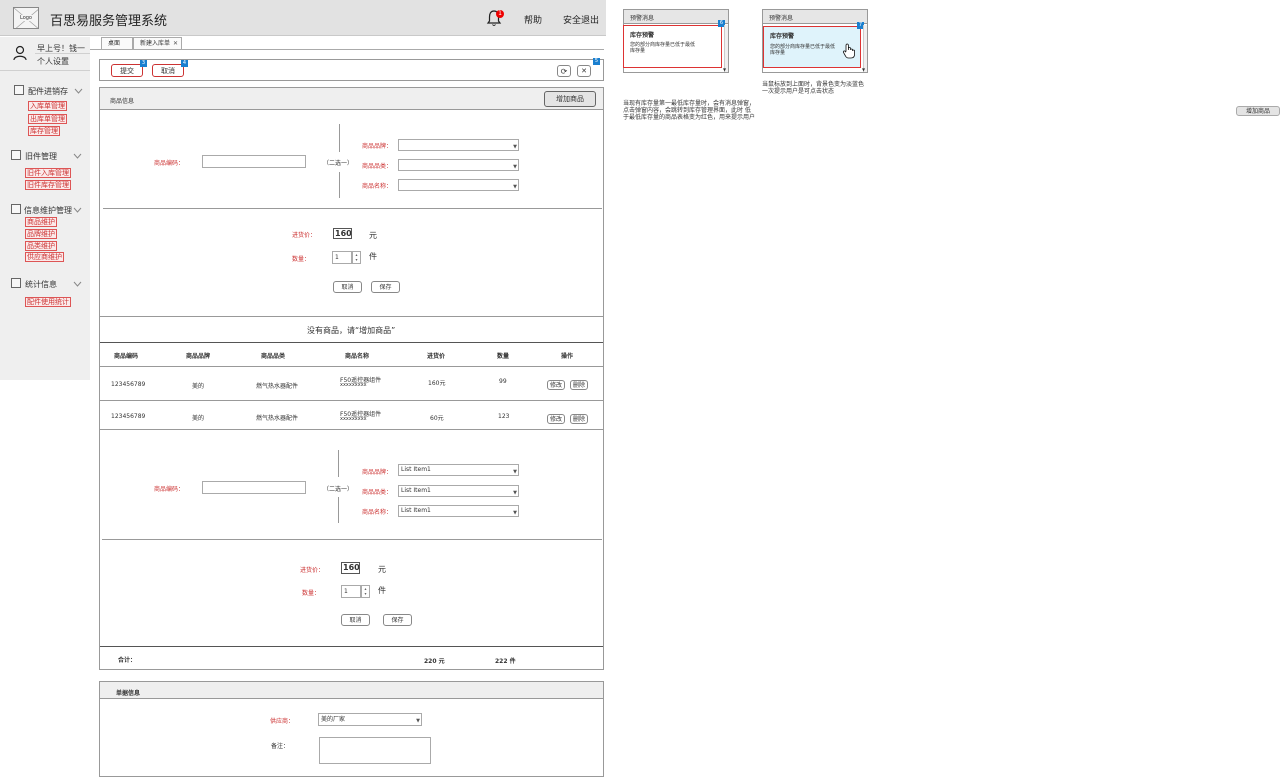  Describe the element at coordinates (416, 469) in the screenshot. I see `brand-select-value: List Item1` at that location.